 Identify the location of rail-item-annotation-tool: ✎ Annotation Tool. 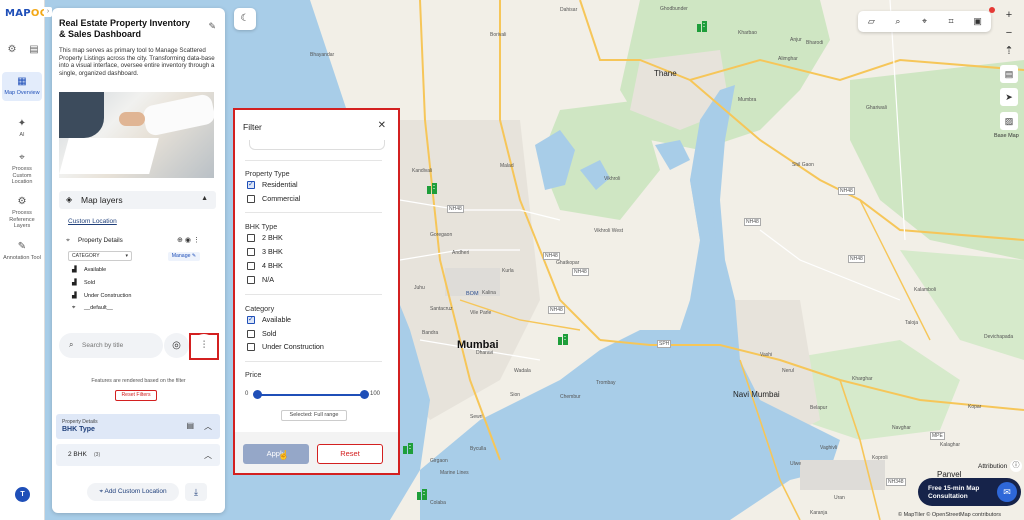
(22, 251).